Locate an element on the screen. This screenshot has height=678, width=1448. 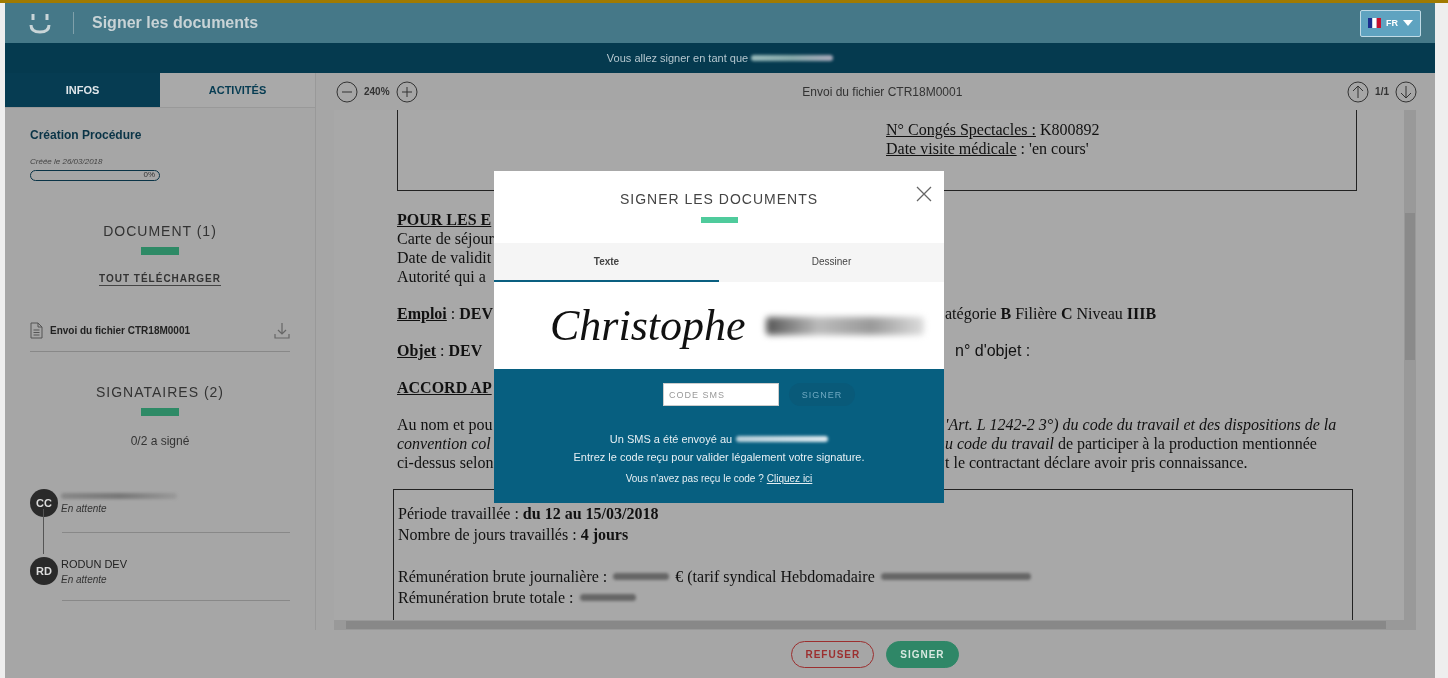
caret-icon is located at coordinates (1408, 23).